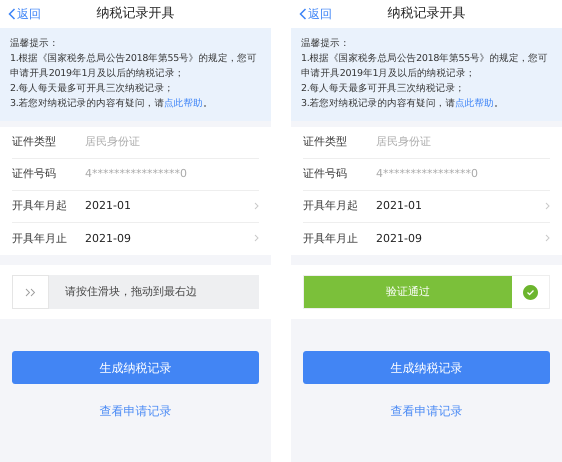 This screenshot has height=462, width=562. I want to click on check-circle-icon, so click(530, 292).